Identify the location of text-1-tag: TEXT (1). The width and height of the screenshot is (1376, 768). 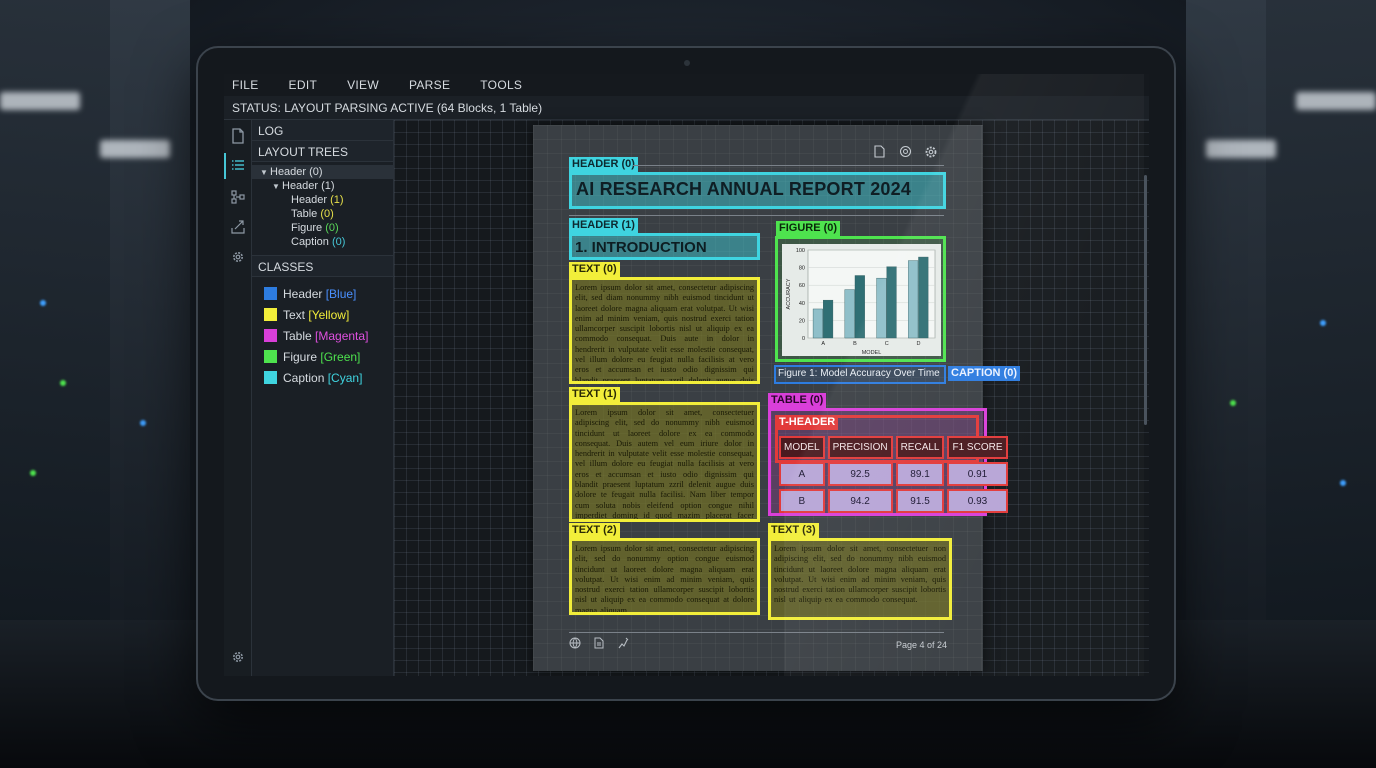
(594, 394).